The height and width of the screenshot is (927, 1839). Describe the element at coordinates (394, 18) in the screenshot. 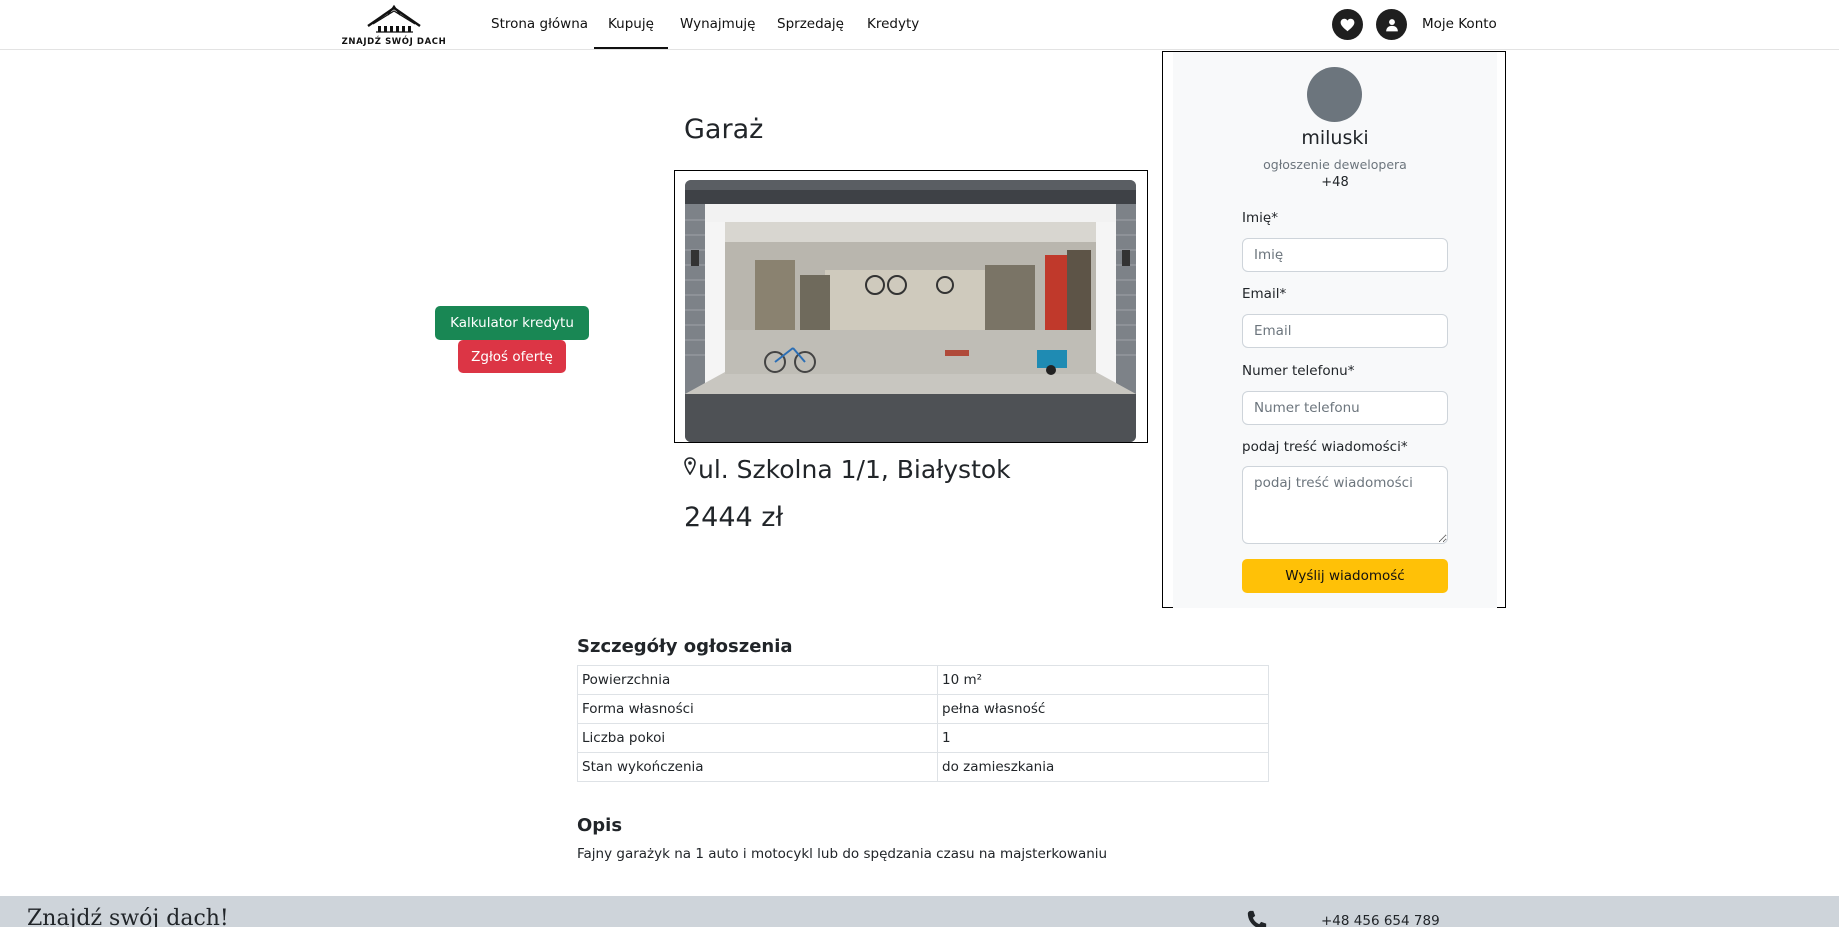

I see `house-roof-logo-icon` at that location.